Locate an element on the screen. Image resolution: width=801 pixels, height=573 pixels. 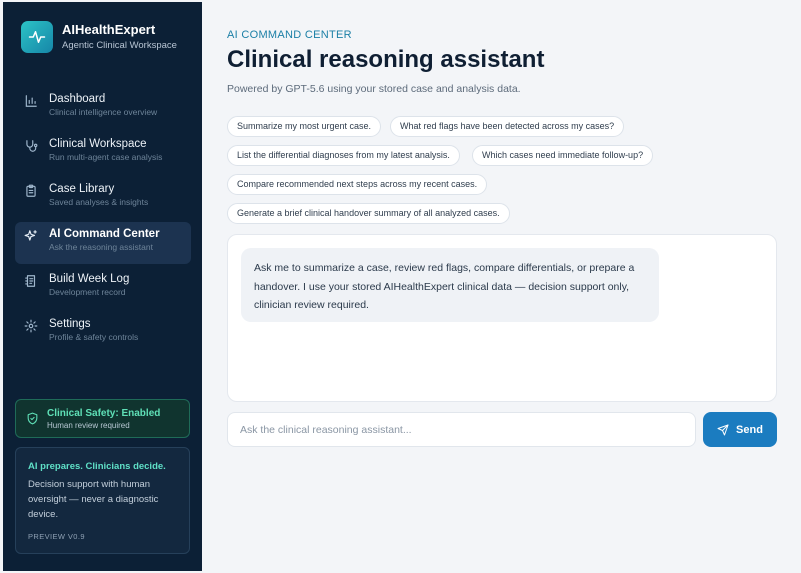
sidebar-item-label: Dashboard is located at coordinates (77, 99).